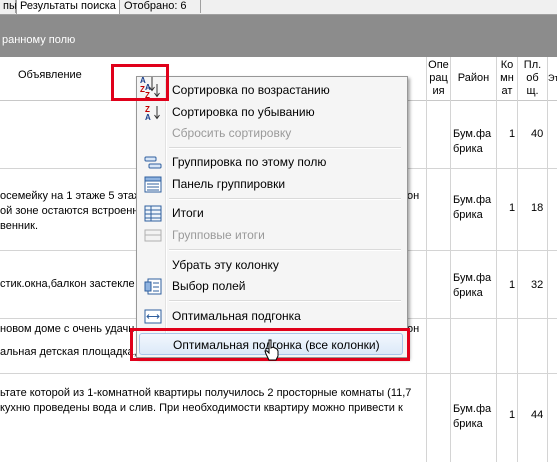 This screenshot has height=462, width=557. Describe the element at coordinates (218, 235) in the screenshot. I see `menu-item-label: Групповые итоги` at that location.